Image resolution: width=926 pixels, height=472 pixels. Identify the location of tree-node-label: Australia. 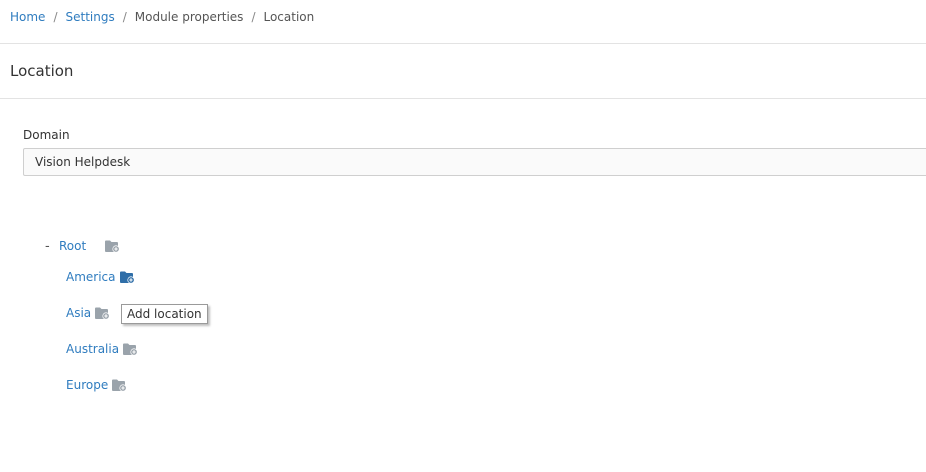
(92, 349).